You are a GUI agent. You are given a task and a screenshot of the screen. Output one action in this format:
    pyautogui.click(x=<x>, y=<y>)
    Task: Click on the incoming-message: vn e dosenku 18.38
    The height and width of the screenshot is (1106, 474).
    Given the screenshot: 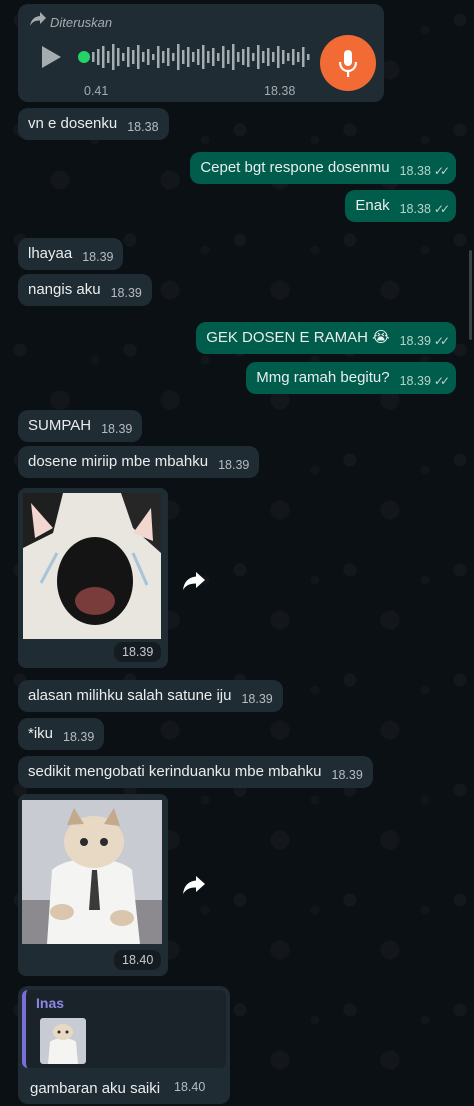 What is the action you would take?
    pyautogui.click(x=93, y=124)
    